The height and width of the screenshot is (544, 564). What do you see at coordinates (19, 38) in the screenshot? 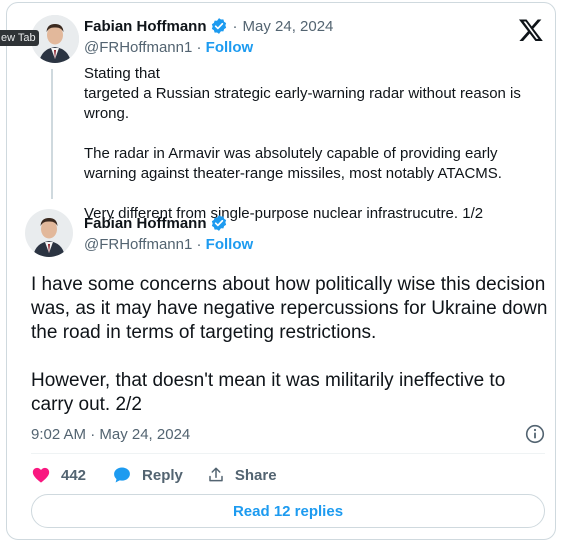
I see `new-tab-tooltip: ew Tab` at bounding box center [19, 38].